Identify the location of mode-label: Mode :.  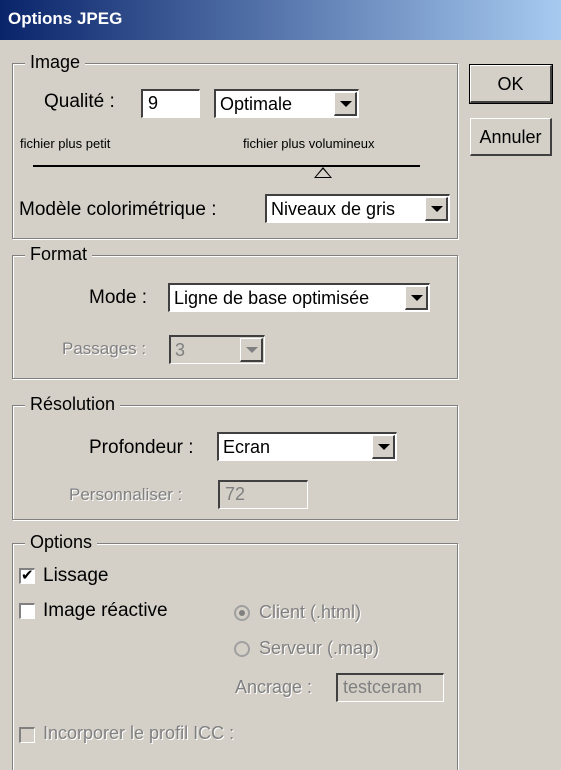
(118, 297).